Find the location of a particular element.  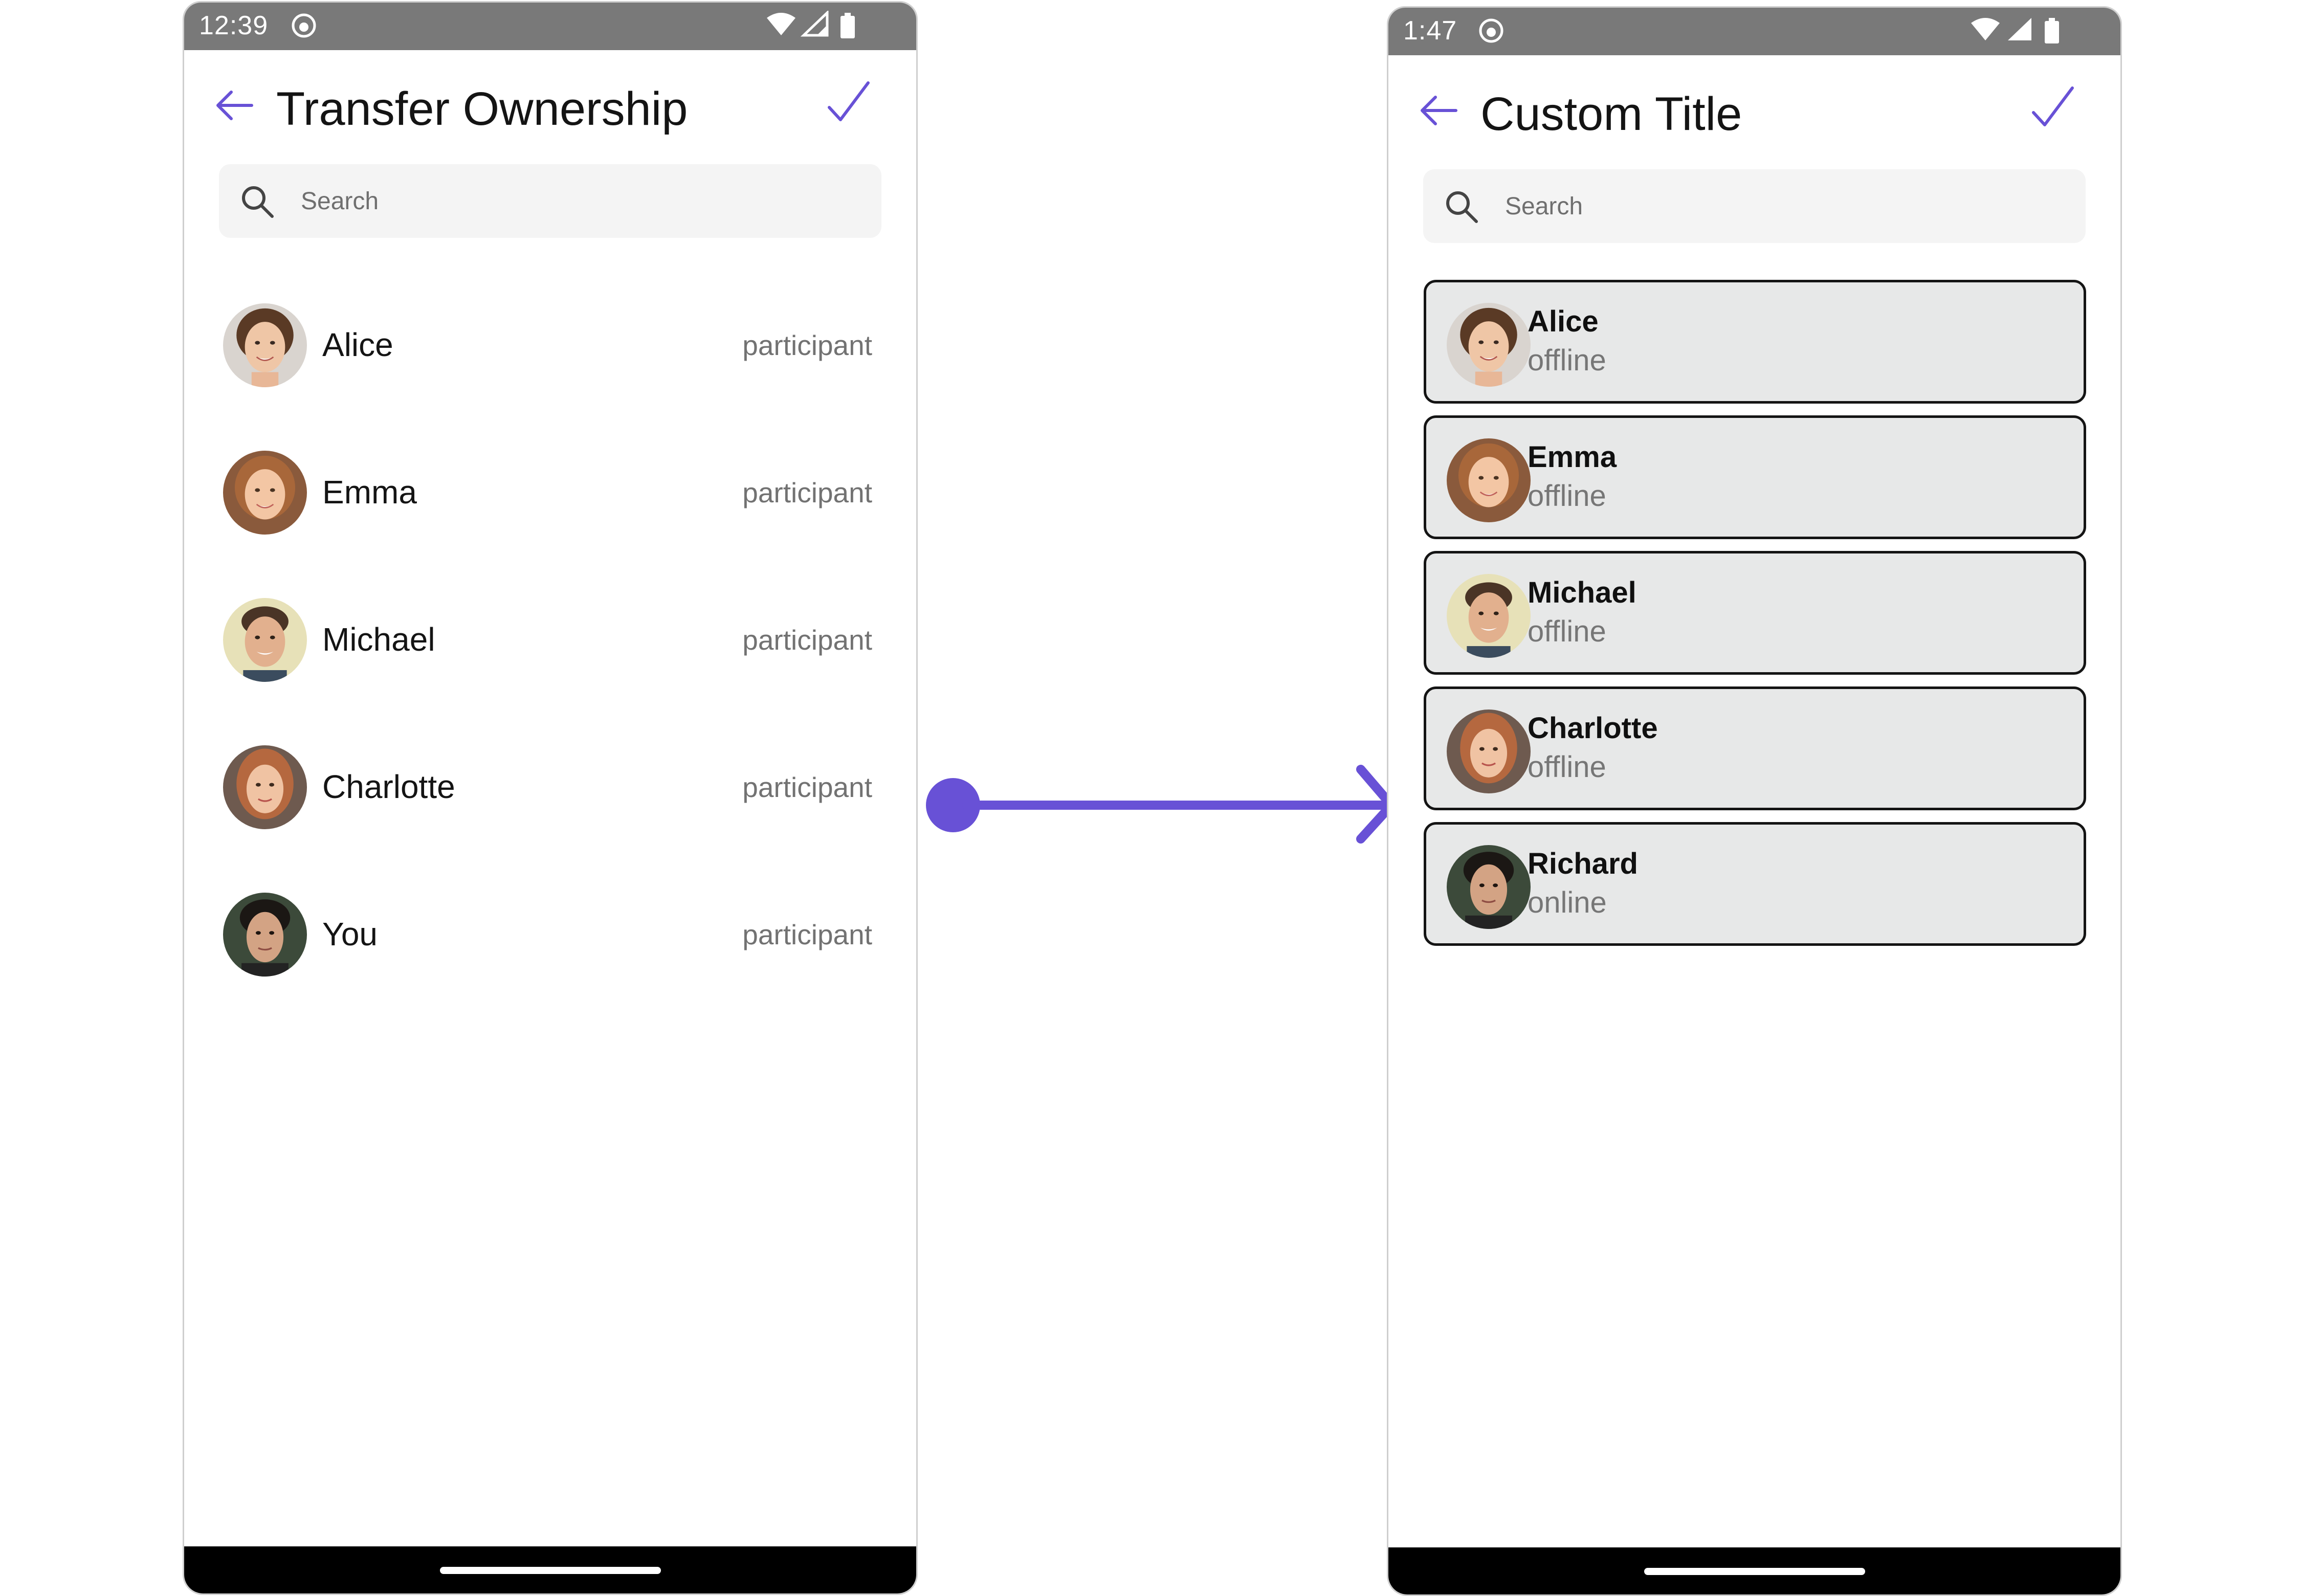

page-title: Custom Title is located at coordinates (1611, 114).